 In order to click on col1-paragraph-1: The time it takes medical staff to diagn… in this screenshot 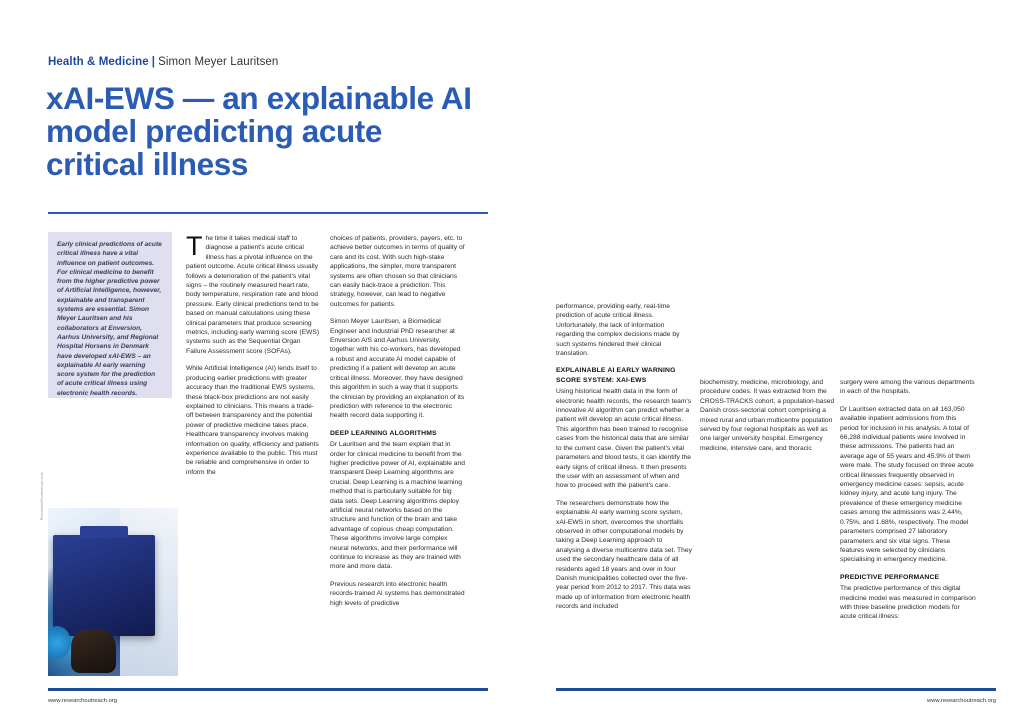, I will do `click(253, 293)`.